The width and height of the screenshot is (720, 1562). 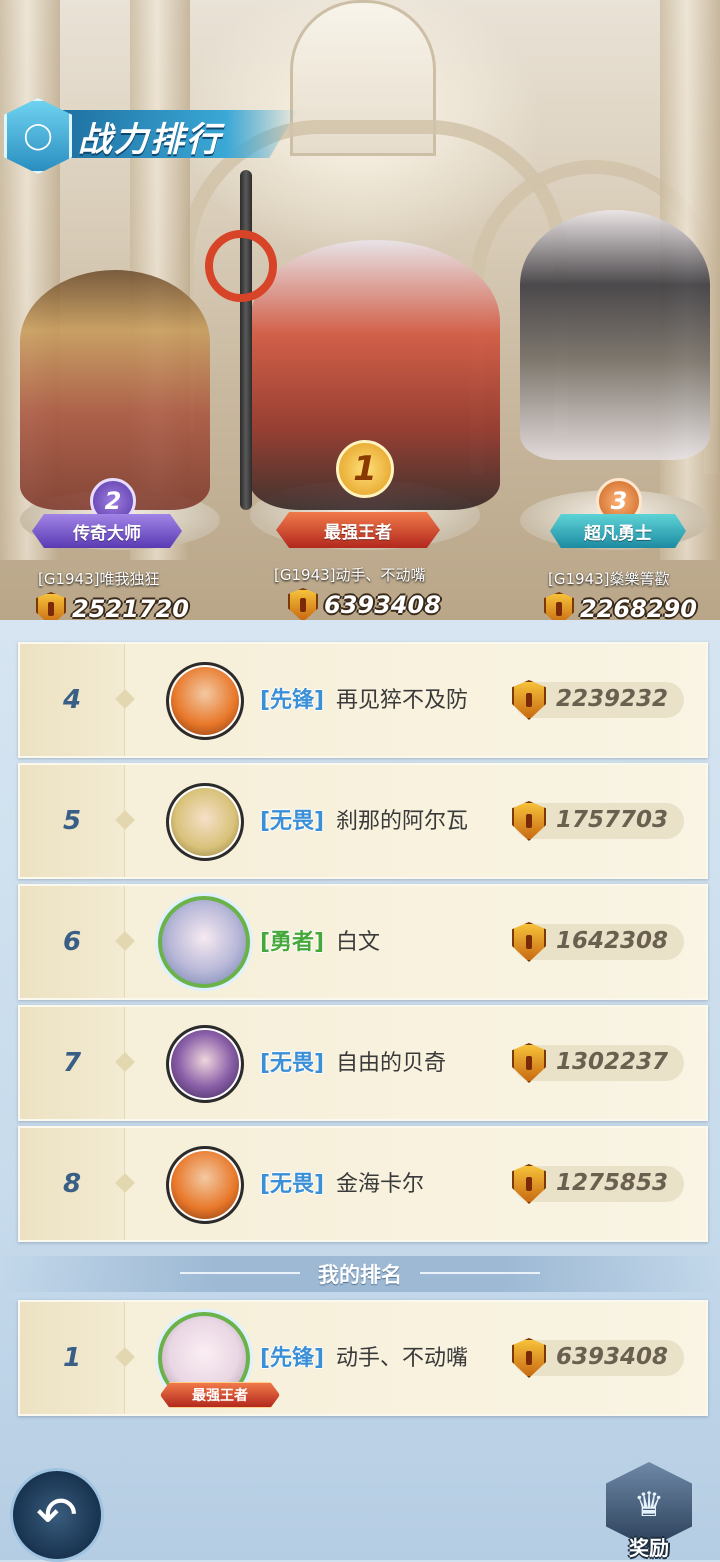 I want to click on back-arrow-icon: ↶, so click(x=57, y=1515).